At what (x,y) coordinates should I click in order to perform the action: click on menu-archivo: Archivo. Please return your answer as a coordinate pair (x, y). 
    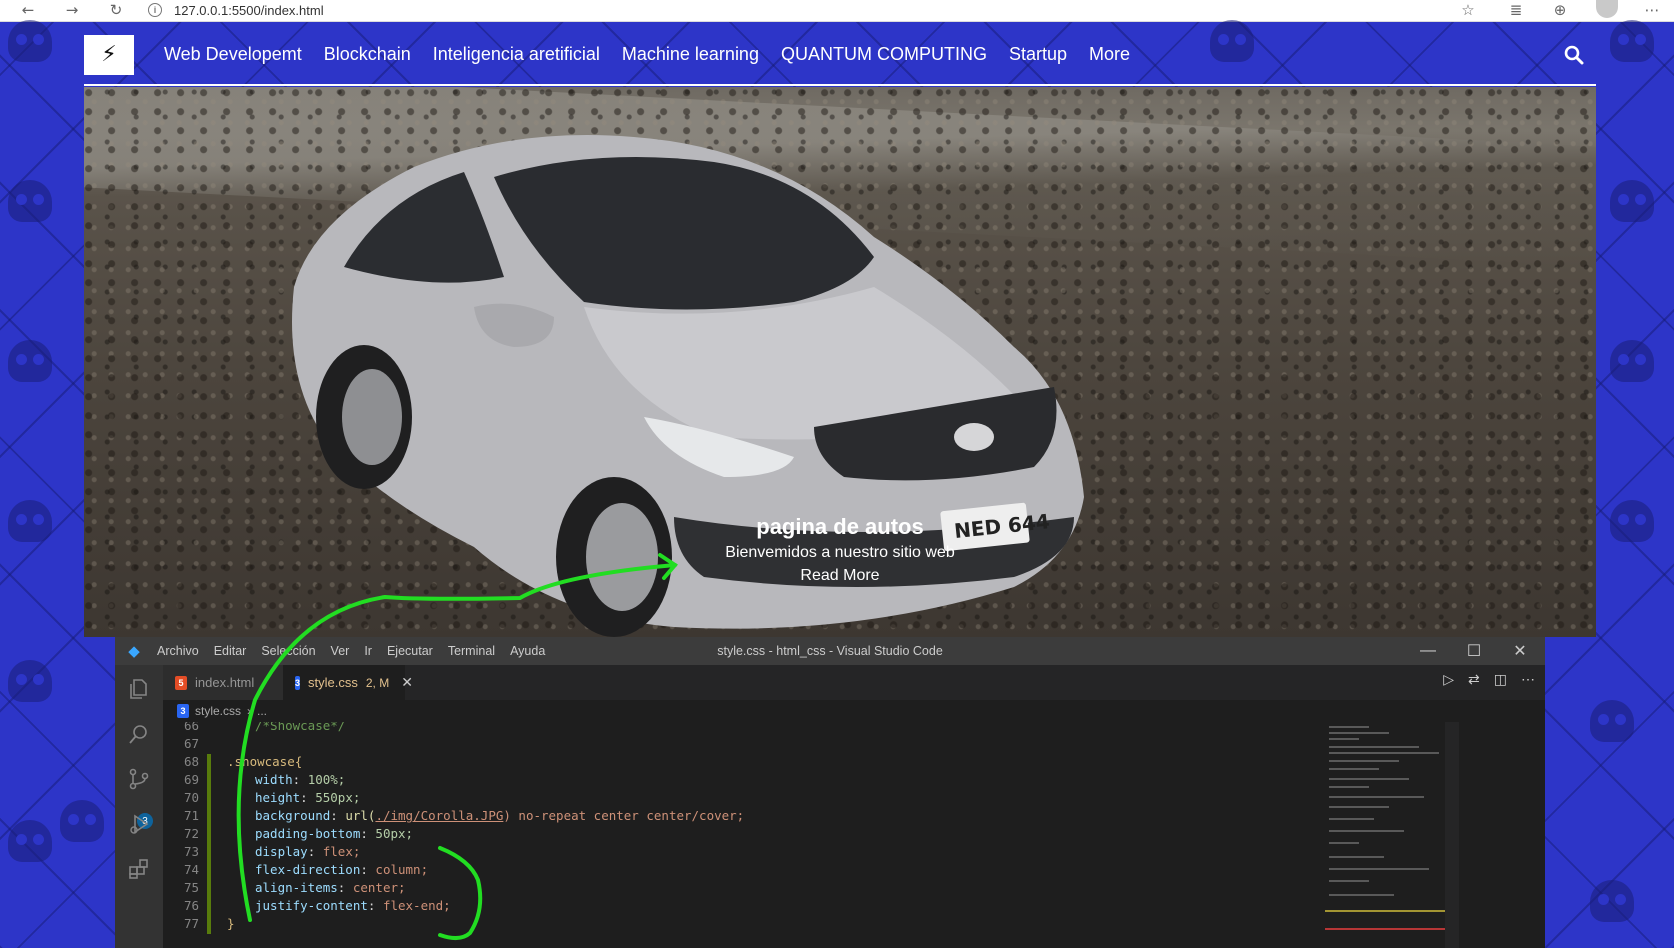
    Looking at the image, I should click on (178, 651).